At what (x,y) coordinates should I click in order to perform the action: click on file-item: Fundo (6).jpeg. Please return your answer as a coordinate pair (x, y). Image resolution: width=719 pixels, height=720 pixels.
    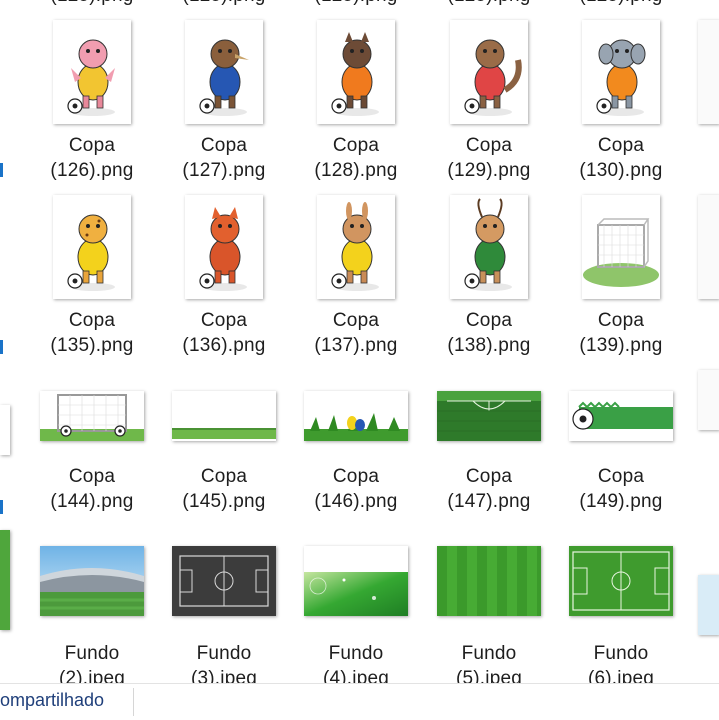
    Looking at the image, I should click on (621, 604).